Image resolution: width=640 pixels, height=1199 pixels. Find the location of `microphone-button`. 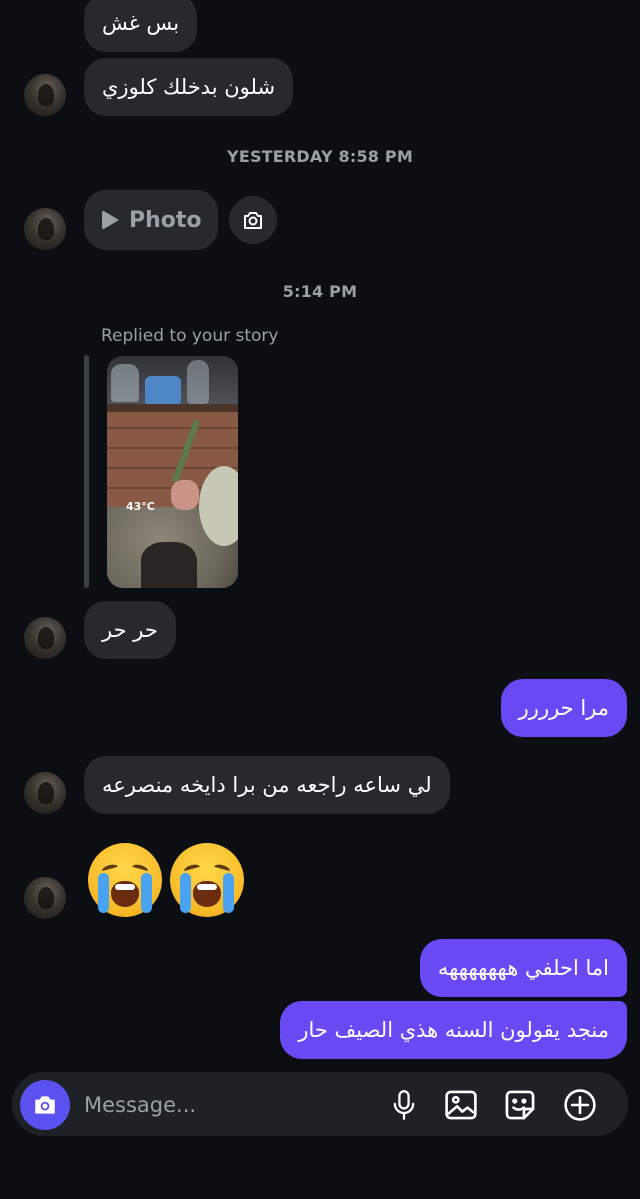

microphone-button is located at coordinates (404, 1105).